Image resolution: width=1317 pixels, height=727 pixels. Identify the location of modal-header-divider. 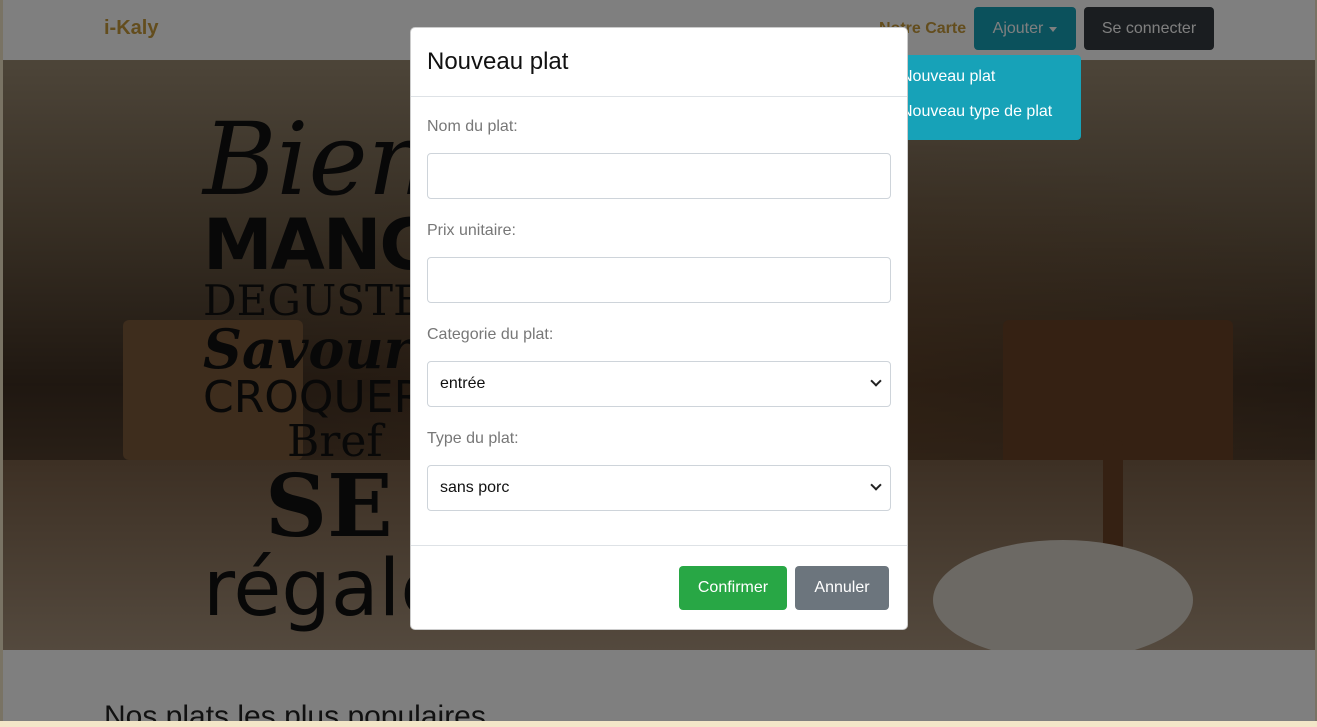
(659, 96).